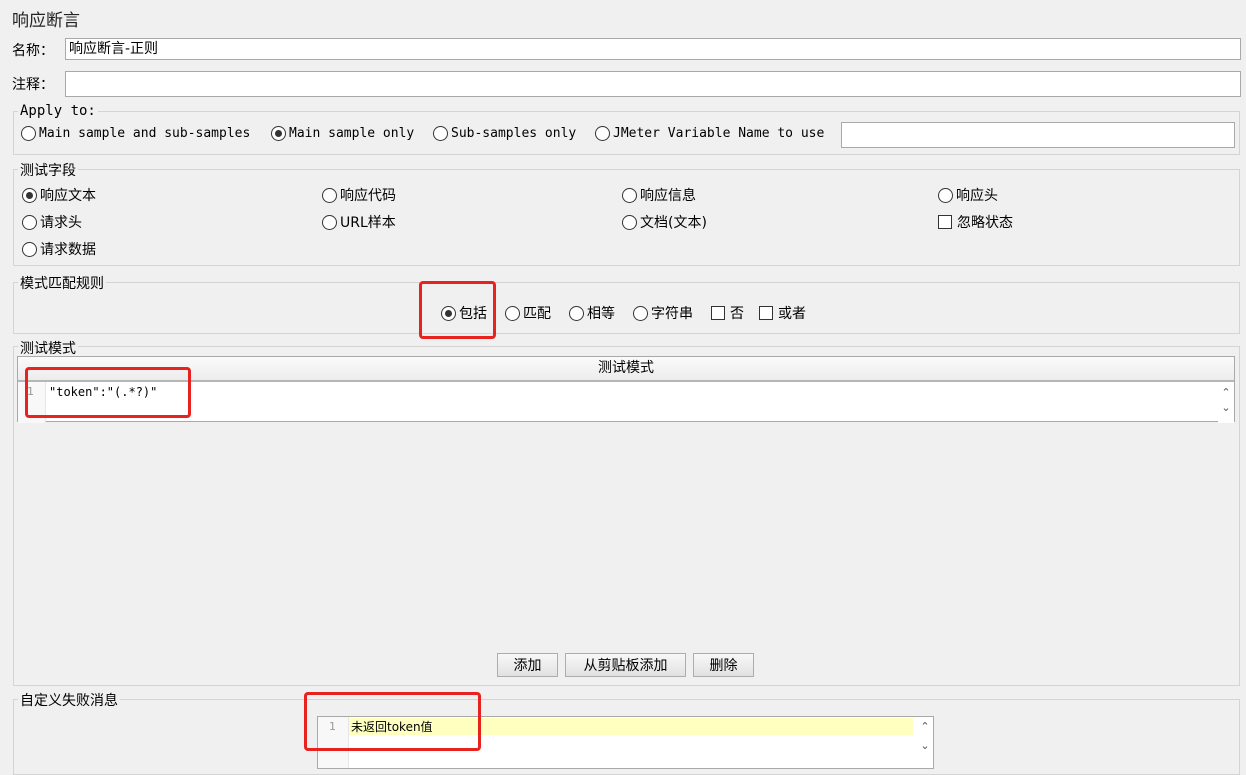 Image resolution: width=1246 pixels, height=775 pixels. Describe the element at coordinates (368, 223) in the screenshot. I see `radio-label: URL样本` at that location.